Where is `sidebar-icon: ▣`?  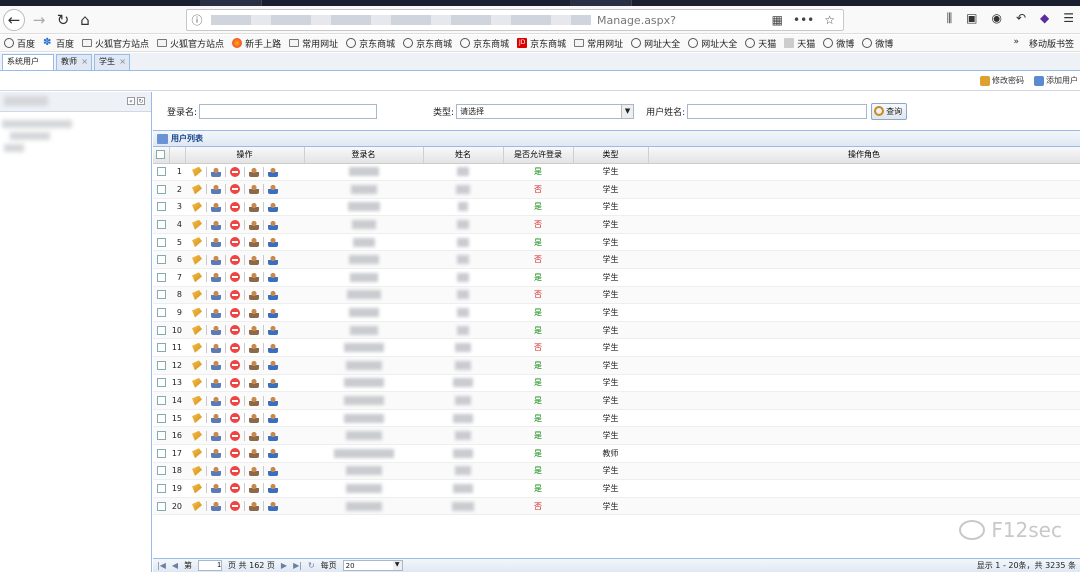 sidebar-icon: ▣ is located at coordinates (971, 18).